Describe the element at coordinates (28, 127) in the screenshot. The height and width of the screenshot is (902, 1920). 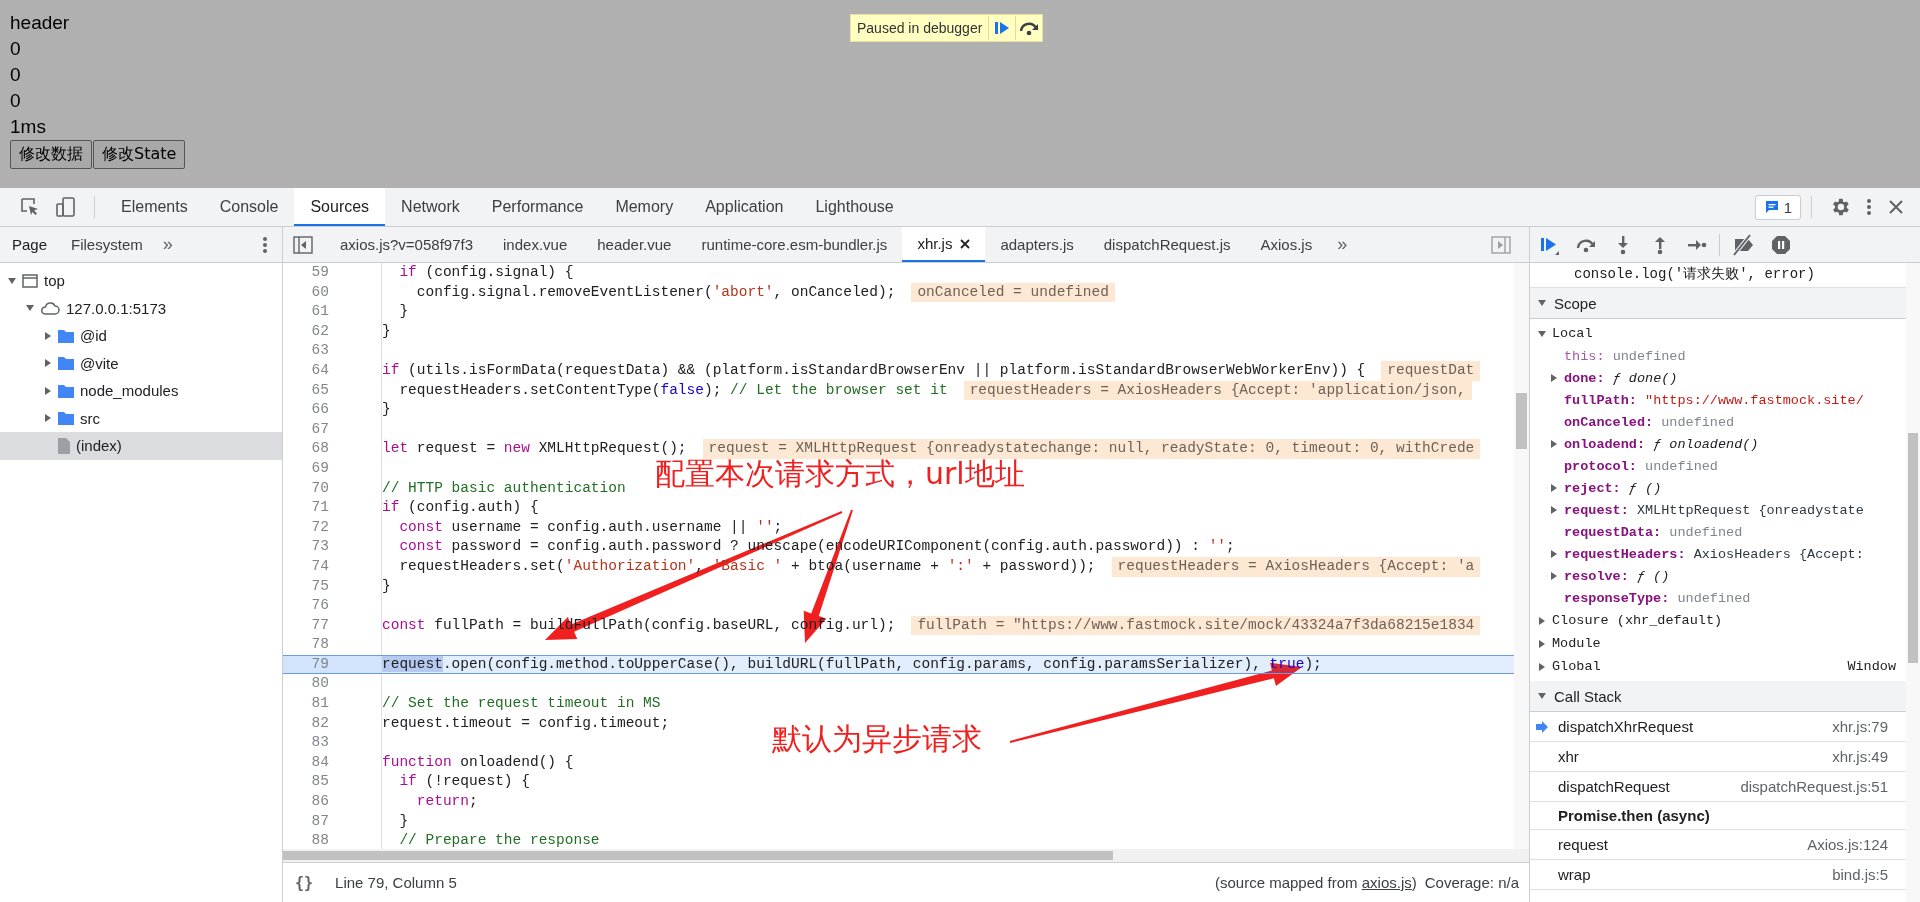
I see `page-text: 1ms` at that location.